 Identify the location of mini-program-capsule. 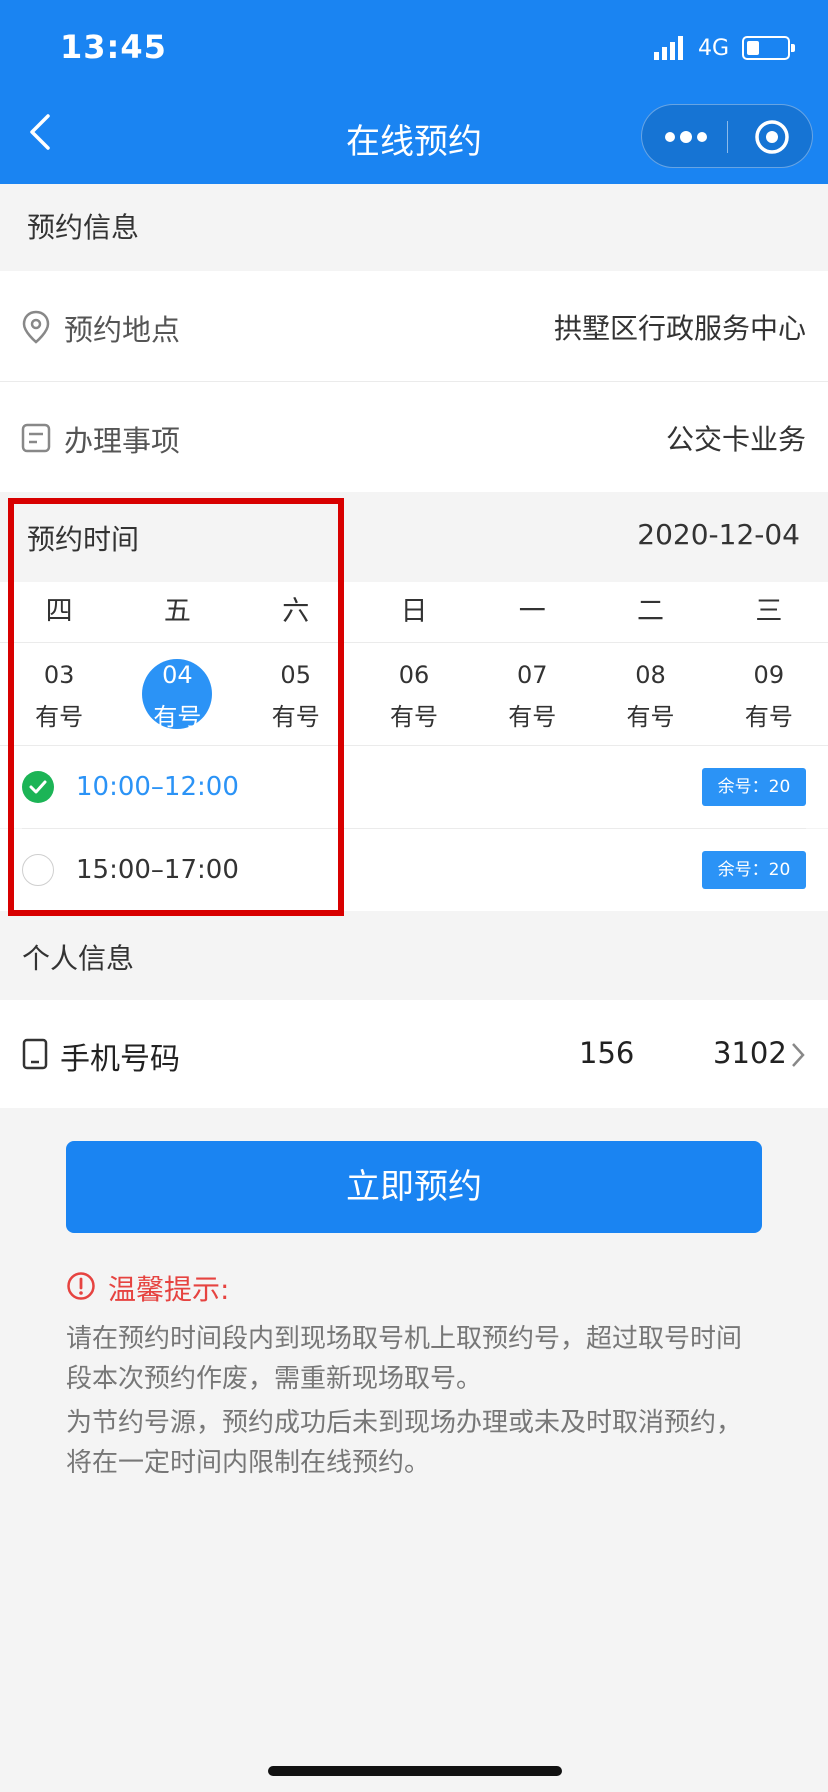
(727, 136).